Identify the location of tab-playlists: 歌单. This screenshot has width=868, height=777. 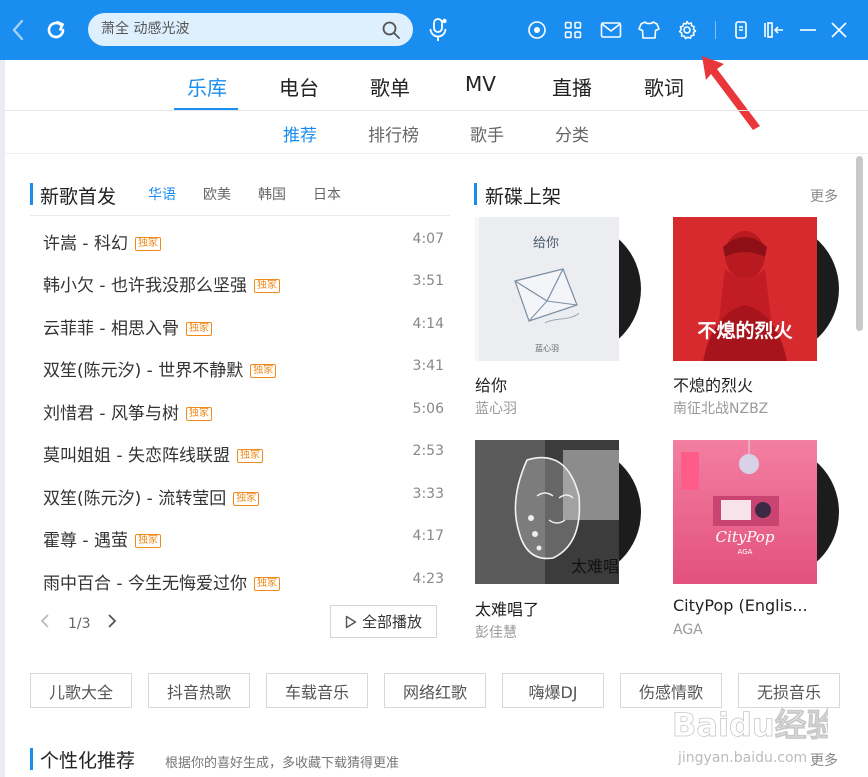
(390, 86).